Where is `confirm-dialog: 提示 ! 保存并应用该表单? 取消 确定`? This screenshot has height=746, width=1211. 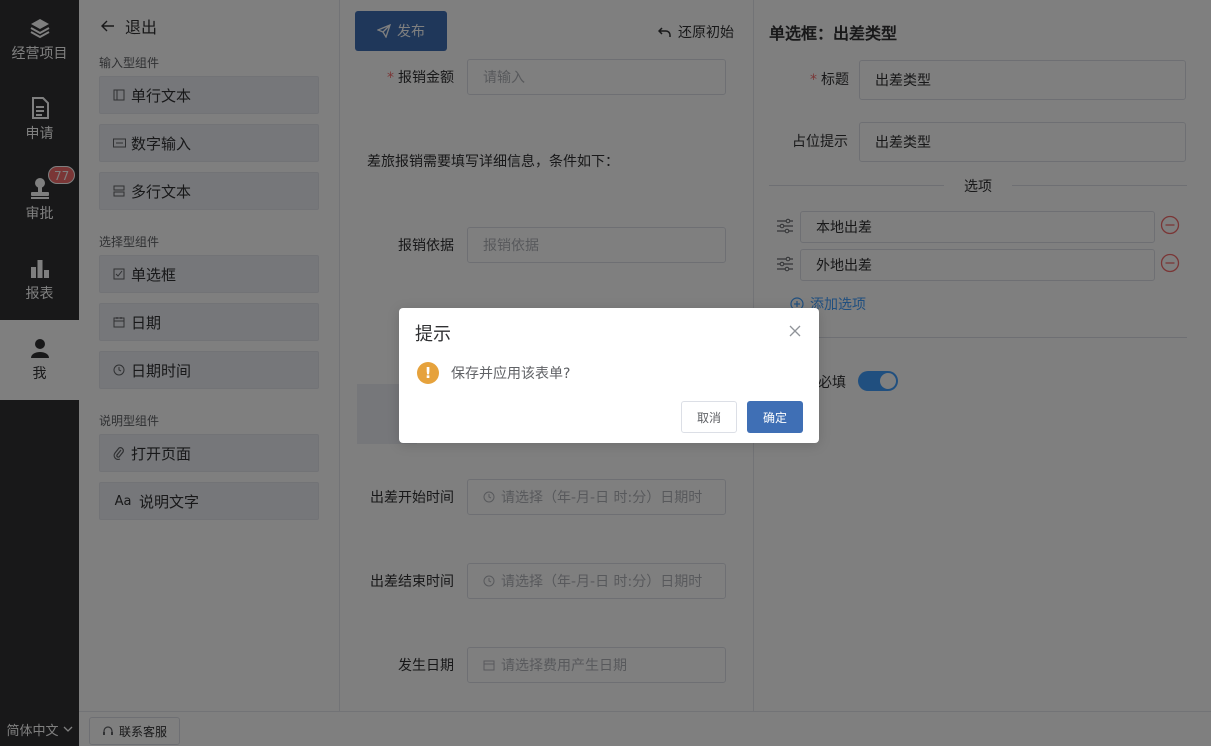
confirm-dialog: 提示 ! 保存并应用该表单? 取消 确定 is located at coordinates (609, 375).